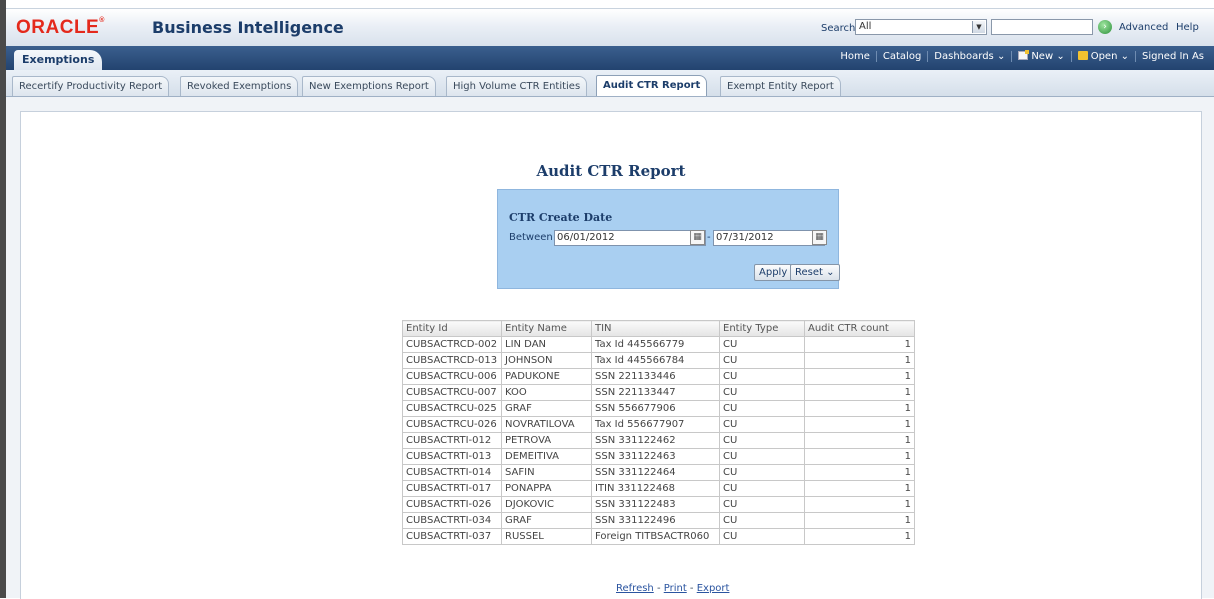 Image resolution: width=1214 pixels, height=599 pixels. What do you see at coordinates (769, 238) in the screenshot?
I see `date-to-input: 07/31/2012` at bounding box center [769, 238].